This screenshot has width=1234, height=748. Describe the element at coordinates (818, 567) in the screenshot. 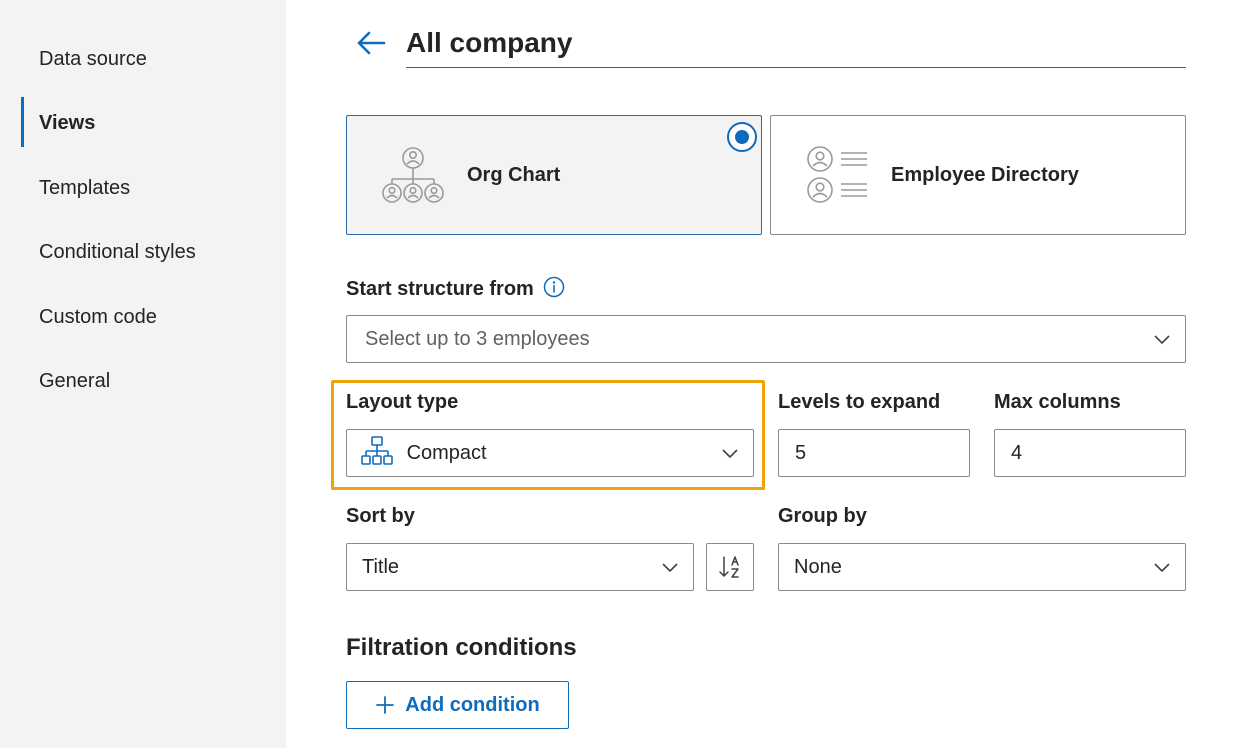

I see `group-by-value: None` at that location.